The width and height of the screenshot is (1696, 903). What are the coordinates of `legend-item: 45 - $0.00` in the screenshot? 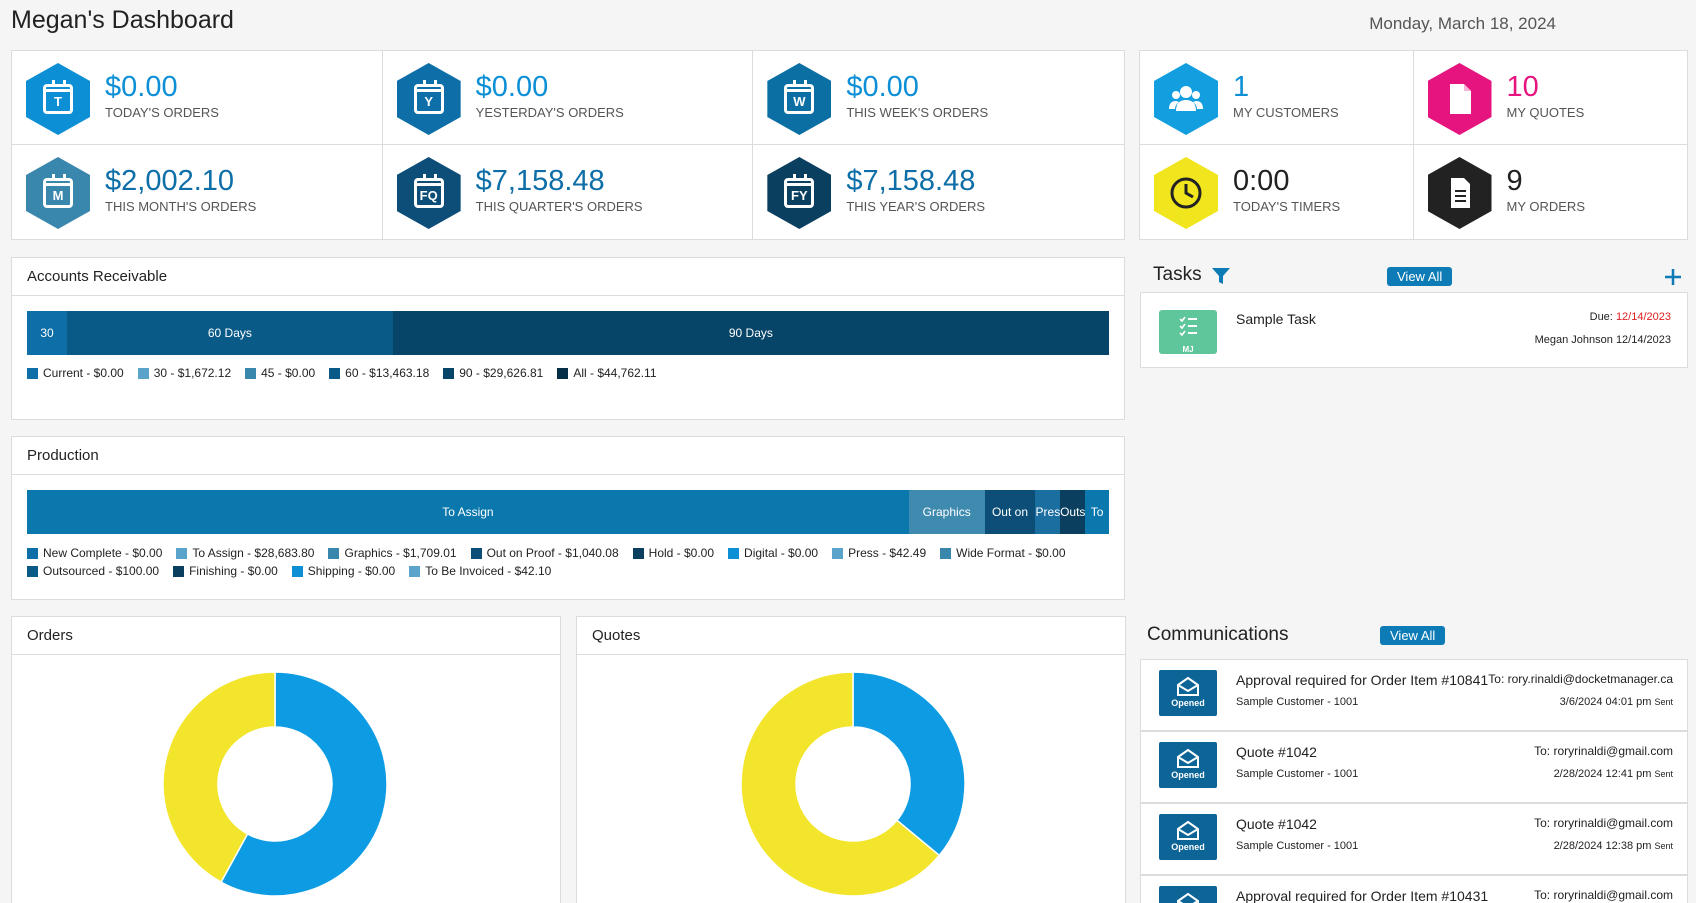 It's located at (280, 373).